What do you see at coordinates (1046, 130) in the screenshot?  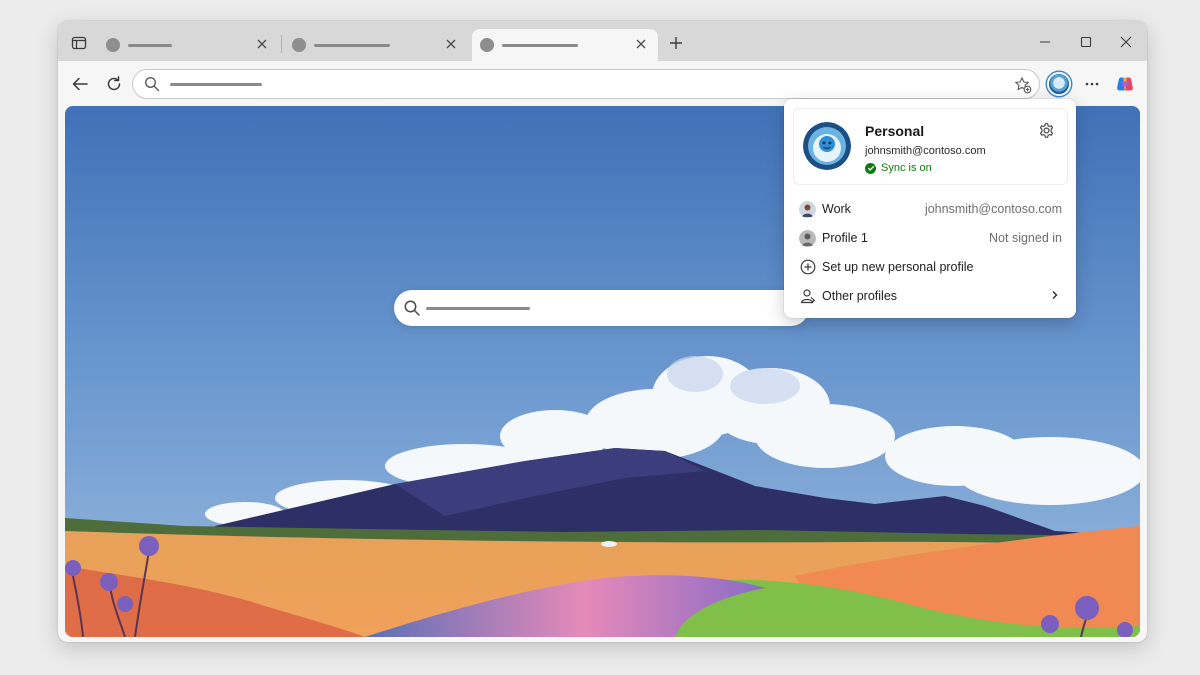 I see `gear-icon` at bounding box center [1046, 130].